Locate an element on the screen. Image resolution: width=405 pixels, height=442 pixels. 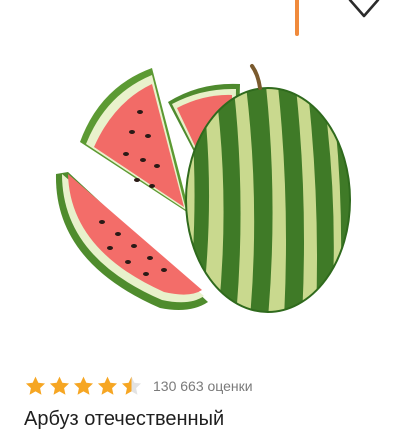
favorite-heart-icon is located at coordinates (364, 11).